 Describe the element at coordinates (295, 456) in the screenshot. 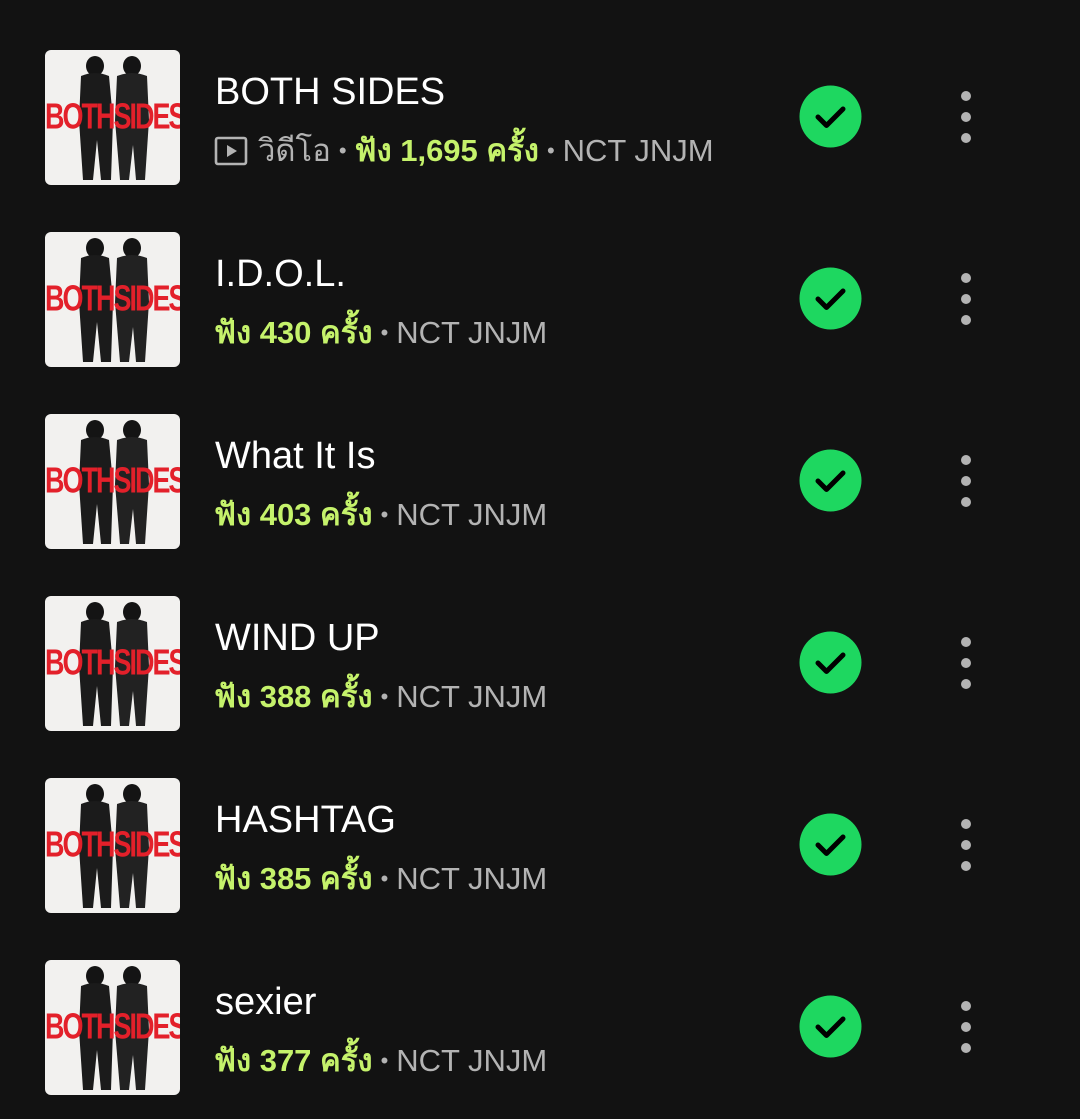

I see `track-title: What It Is` at that location.